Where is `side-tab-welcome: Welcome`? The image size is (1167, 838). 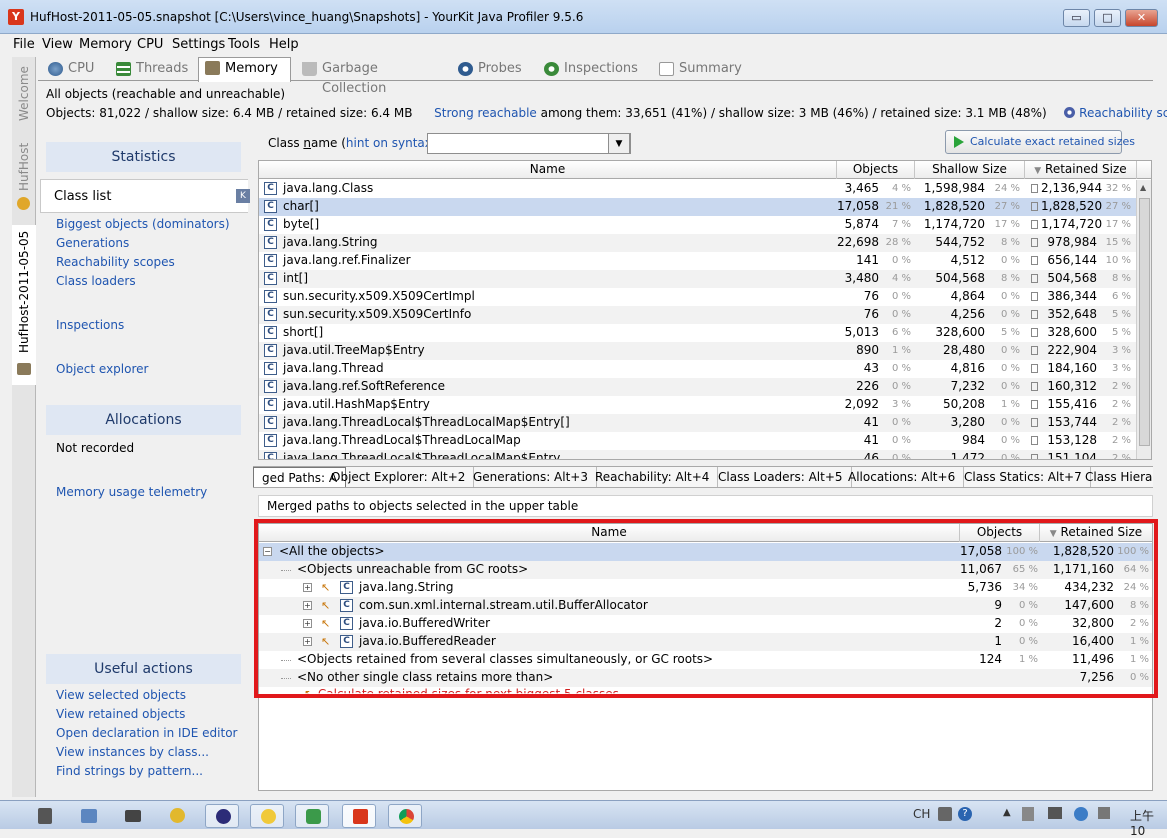
side-tab-welcome: Welcome is located at coordinates (24, 92).